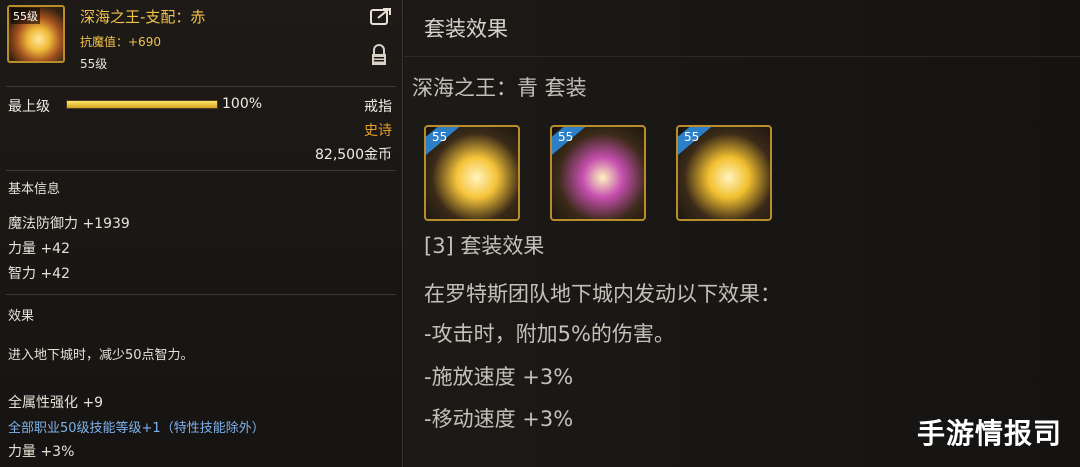 This screenshot has height=467, width=1080. I want to click on set-tier-title: [3] 套装效果, so click(484, 246).